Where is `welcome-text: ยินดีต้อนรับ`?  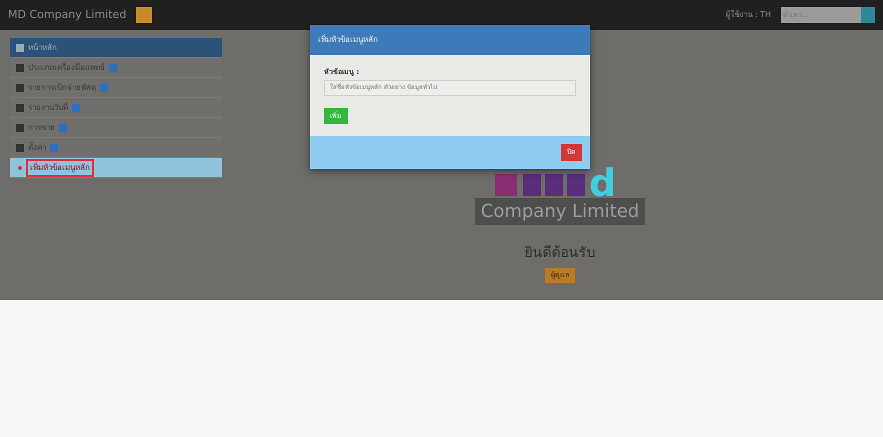 welcome-text: ยินดีต้อนรับ is located at coordinates (560, 253).